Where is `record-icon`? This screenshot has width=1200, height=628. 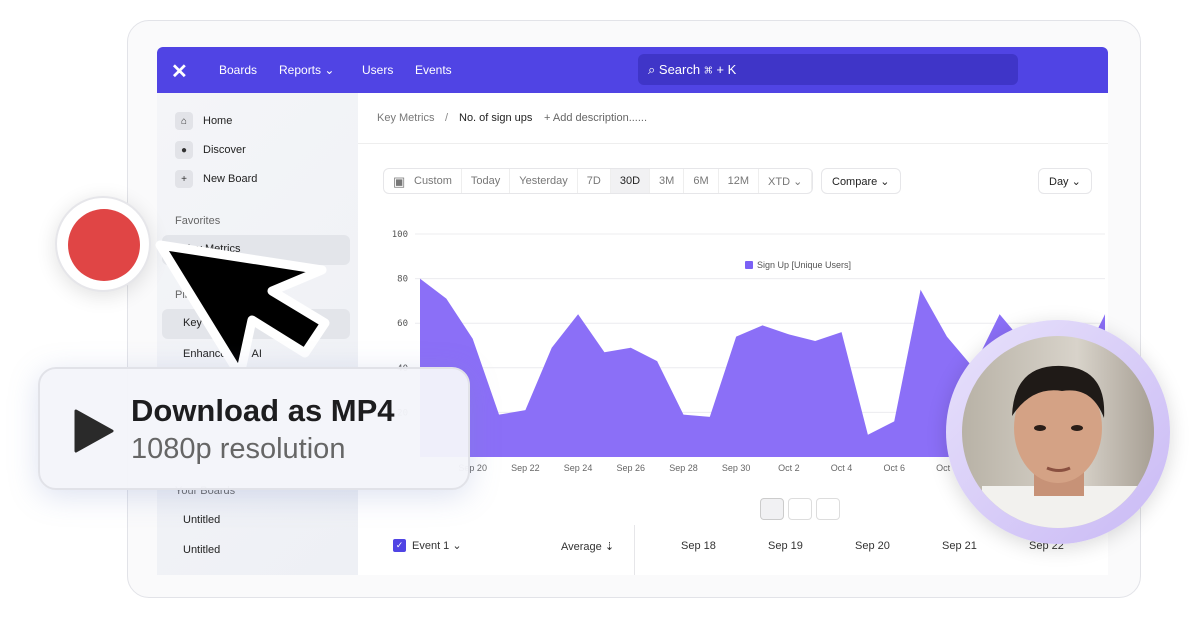
record-icon is located at coordinates (104, 245).